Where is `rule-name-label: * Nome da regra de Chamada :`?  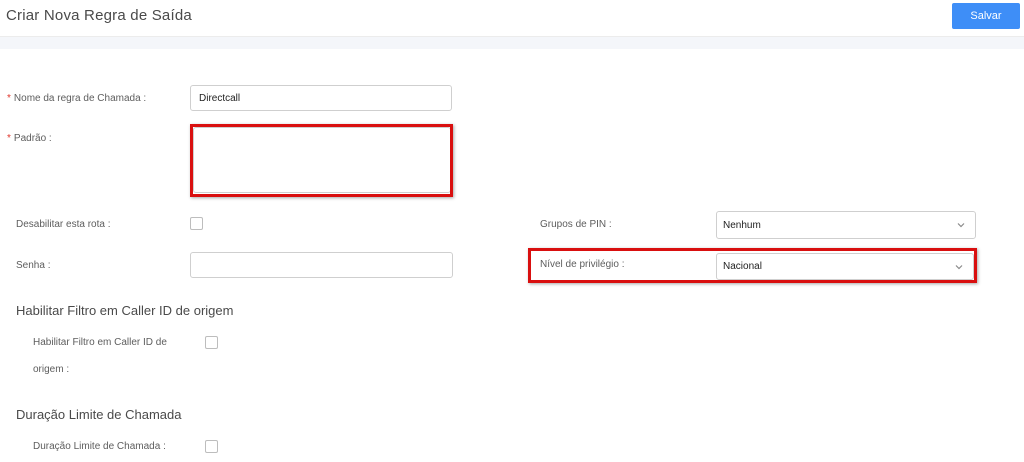 rule-name-label: * Nome da regra de Chamada : is located at coordinates (76, 98).